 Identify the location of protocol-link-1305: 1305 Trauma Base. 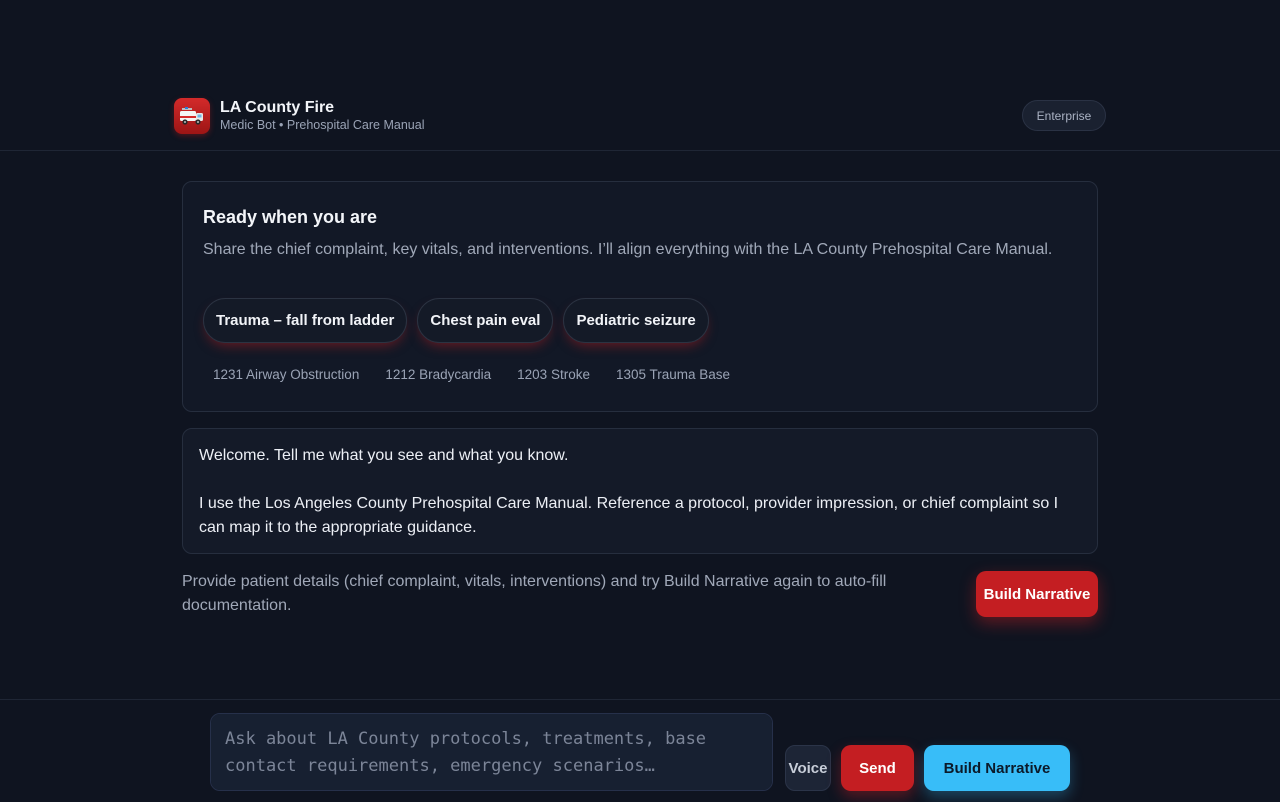
(673, 374).